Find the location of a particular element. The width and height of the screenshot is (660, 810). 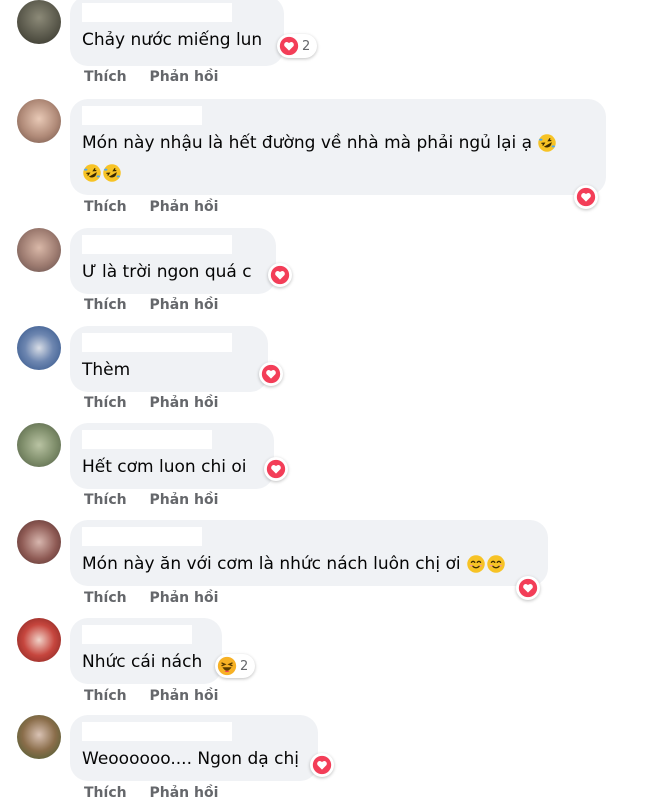

comment-bubble: Chảy nước miếng lun is located at coordinates (177, 33).